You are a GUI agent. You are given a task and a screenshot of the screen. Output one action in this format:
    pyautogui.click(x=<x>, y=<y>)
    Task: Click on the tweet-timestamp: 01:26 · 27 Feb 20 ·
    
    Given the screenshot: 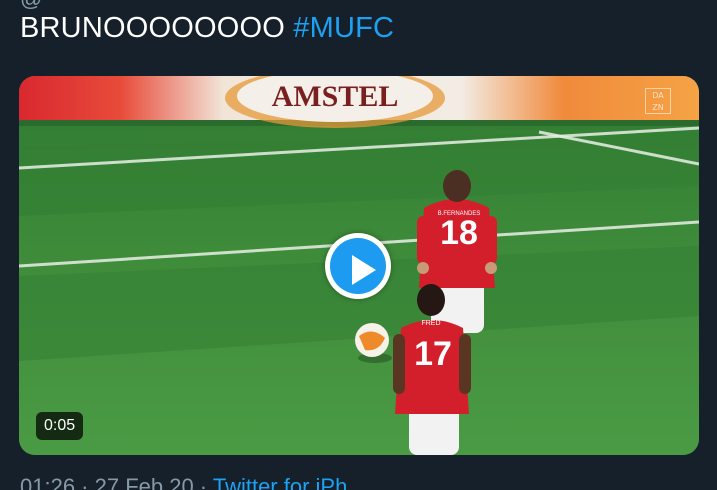 What is the action you would take?
    pyautogui.click(x=116, y=482)
    